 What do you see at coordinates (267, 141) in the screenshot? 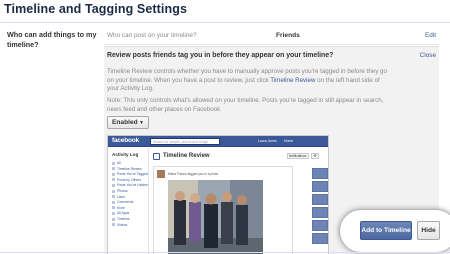
I see `preview-user-name: Laura Jones` at bounding box center [267, 141].